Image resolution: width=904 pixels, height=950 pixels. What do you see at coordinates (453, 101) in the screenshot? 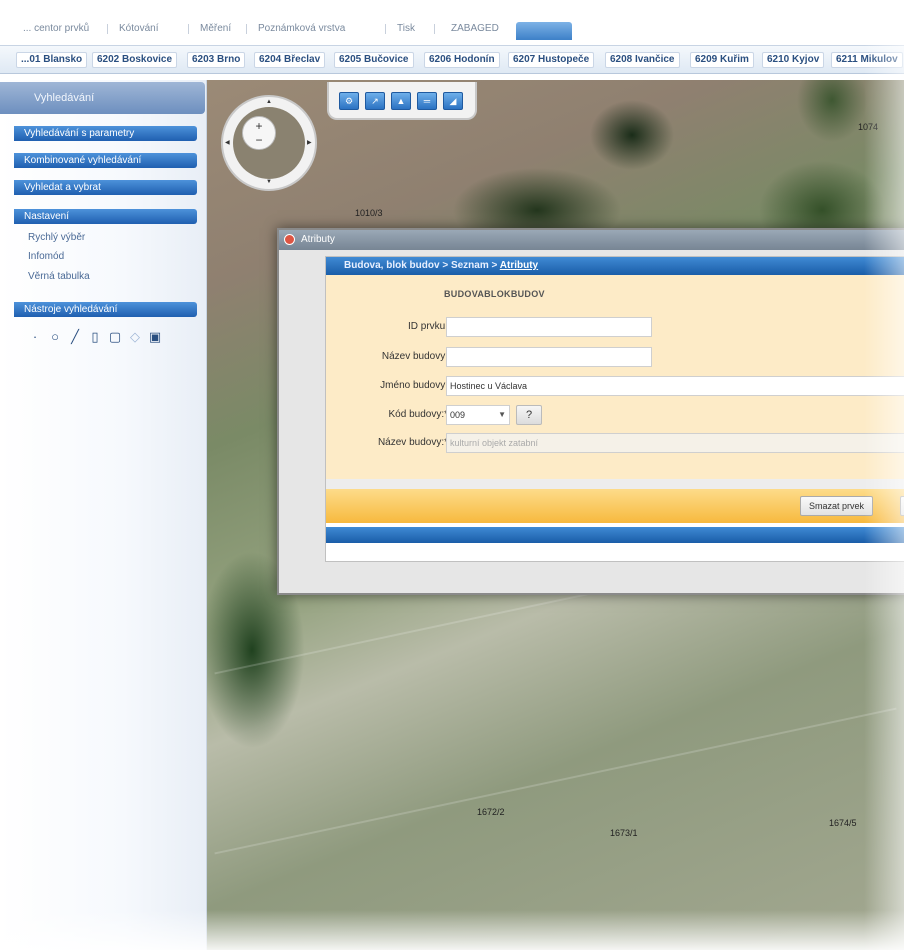
I see `info-icon: ◢` at bounding box center [453, 101].